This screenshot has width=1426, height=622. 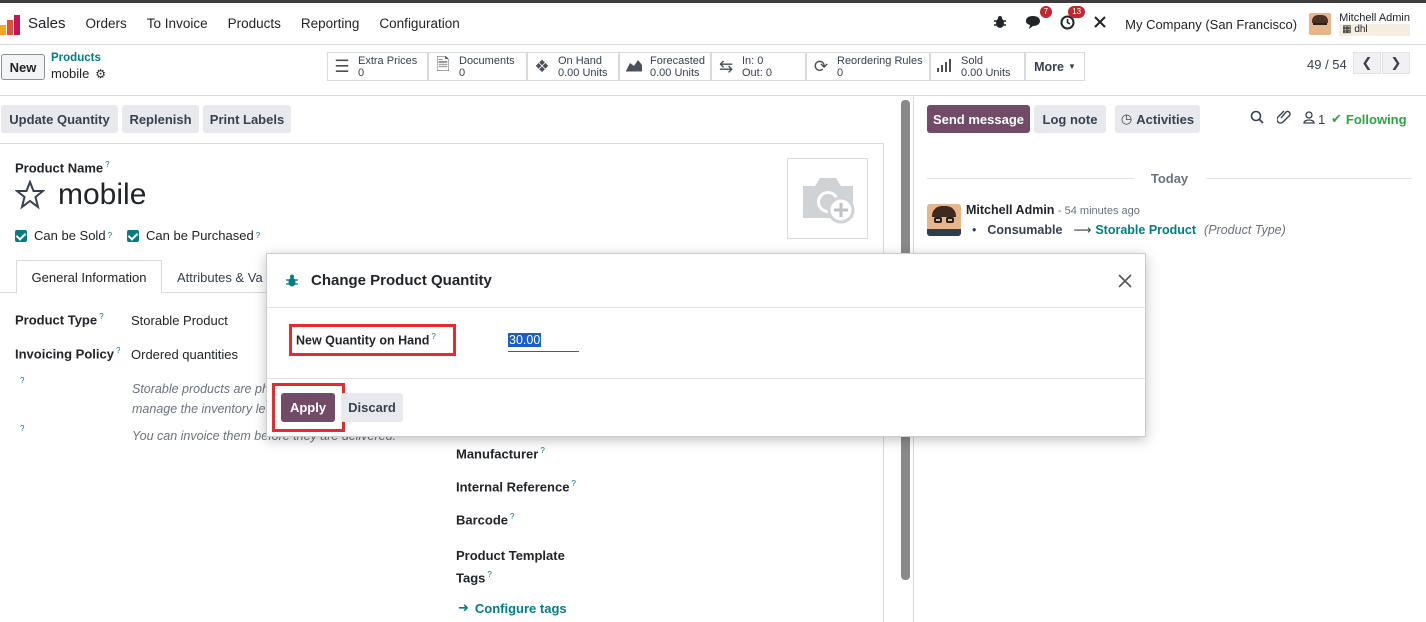 I want to click on smart-button-extra-prices: ☰ Extra Prices 0, so click(x=377, y=66).